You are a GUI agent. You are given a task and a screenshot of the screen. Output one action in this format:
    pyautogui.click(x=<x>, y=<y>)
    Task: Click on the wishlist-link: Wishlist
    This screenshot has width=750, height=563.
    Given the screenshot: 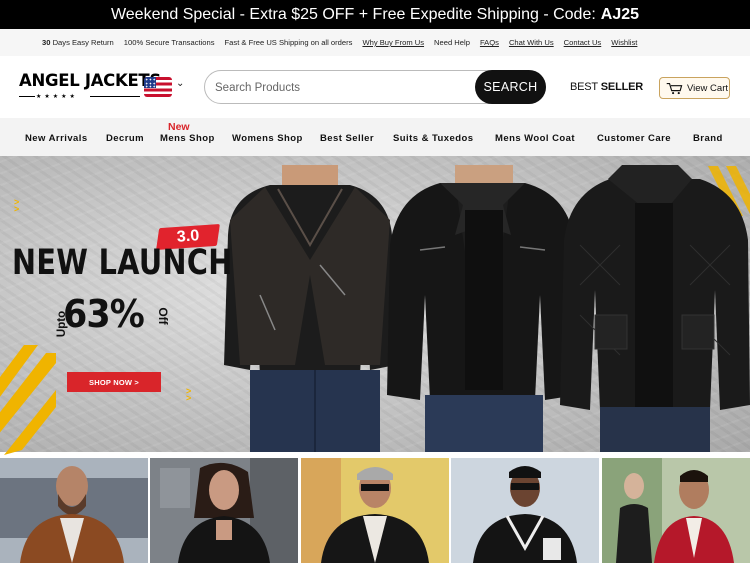 What is the action you would take?
    pyautogui.click(x=624, y=42)
    